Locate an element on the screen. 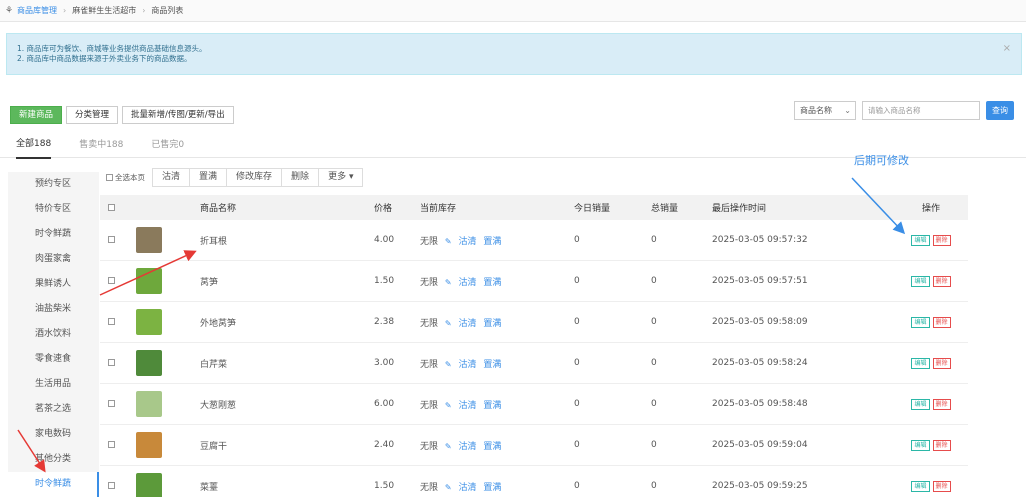  sidebar-item: 特价专区 is located at coordinates (53, 209).